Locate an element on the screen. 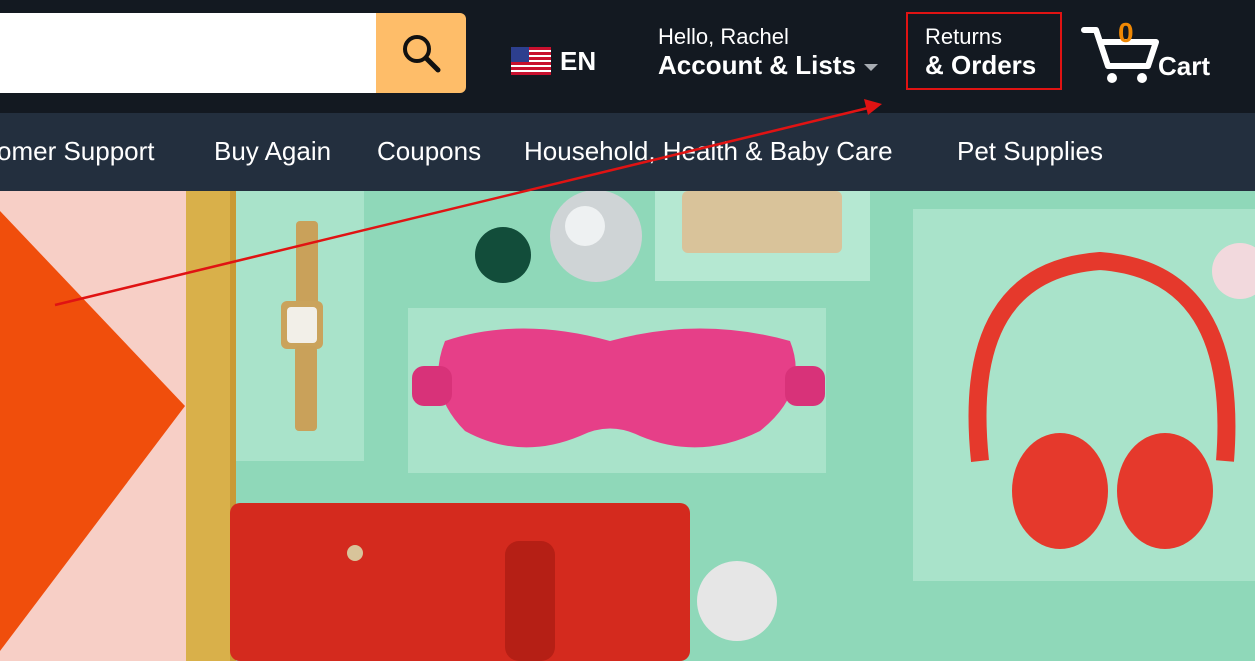 The image size is (1255, 661). orders-label: & Orders is located at coordinates (981, 65).